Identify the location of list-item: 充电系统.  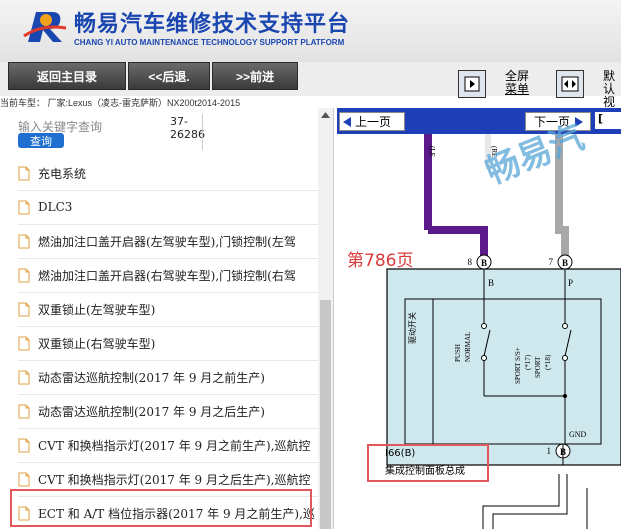
(168, 173).